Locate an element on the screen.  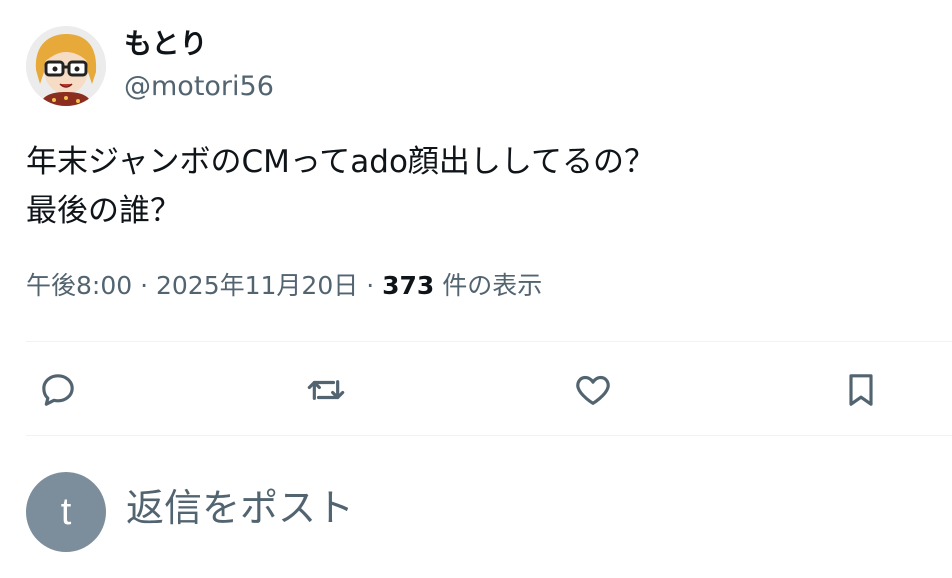
reply-icon is located at coordinates (58, 390).